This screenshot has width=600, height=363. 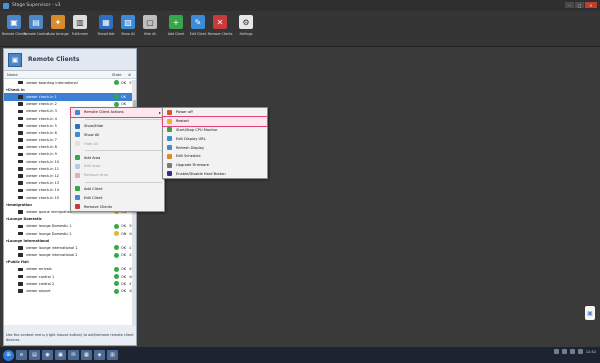 What do you see at coordinates (36, 5) in the screenshot?
I see `window-title: Stage Supervisor - v3` at bounding box center [36, 5].